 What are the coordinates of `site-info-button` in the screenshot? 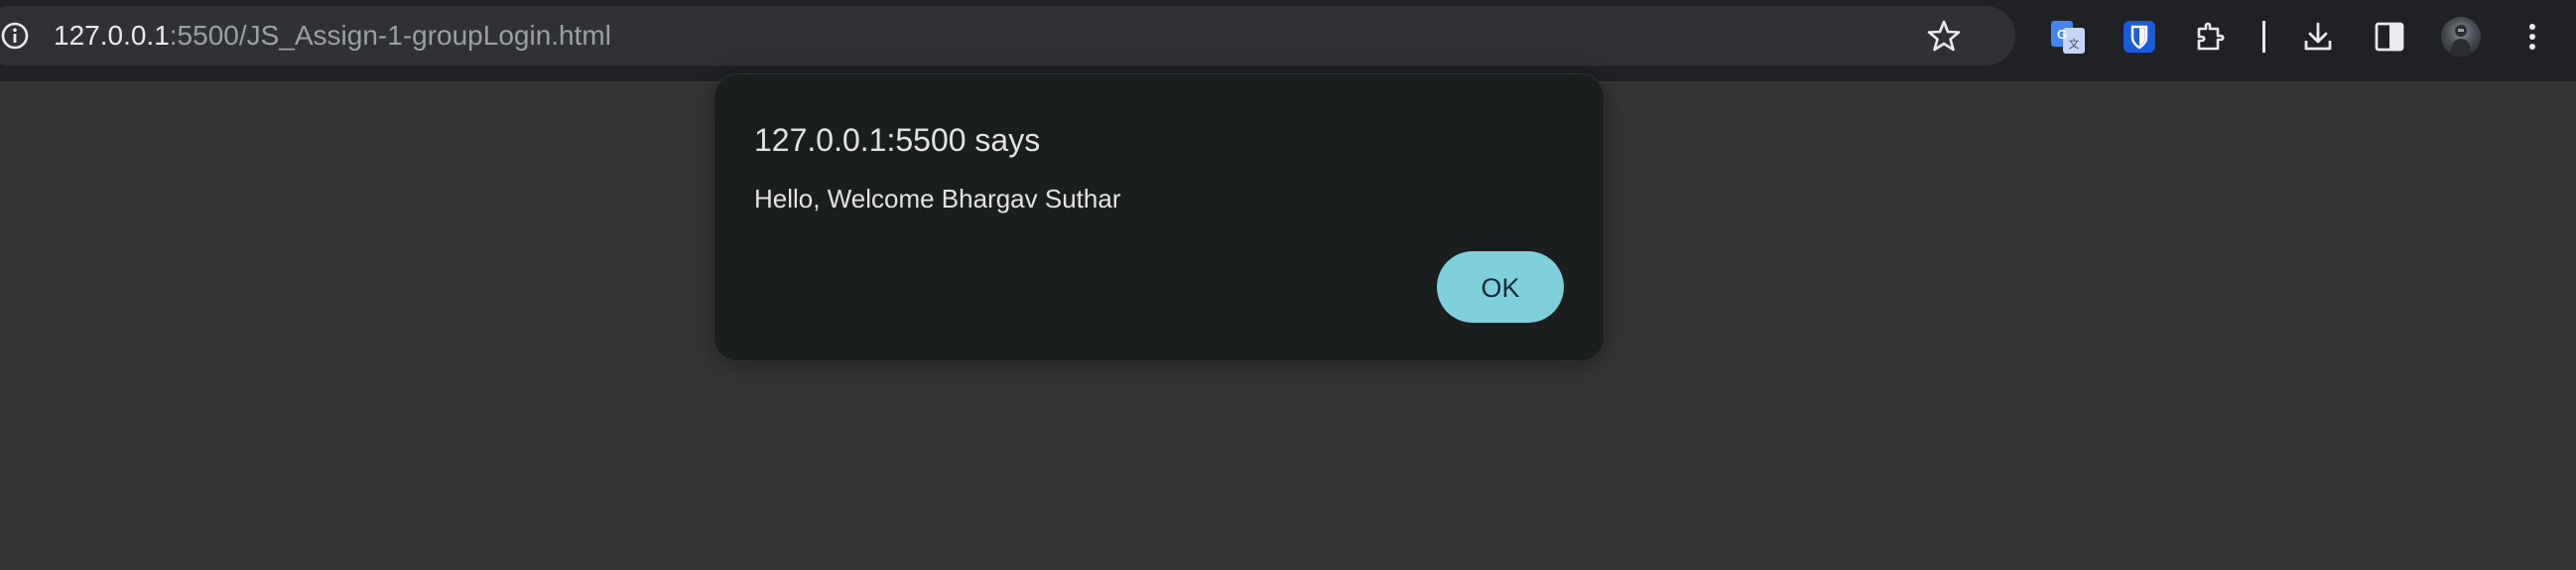 It's located at (15, 36).